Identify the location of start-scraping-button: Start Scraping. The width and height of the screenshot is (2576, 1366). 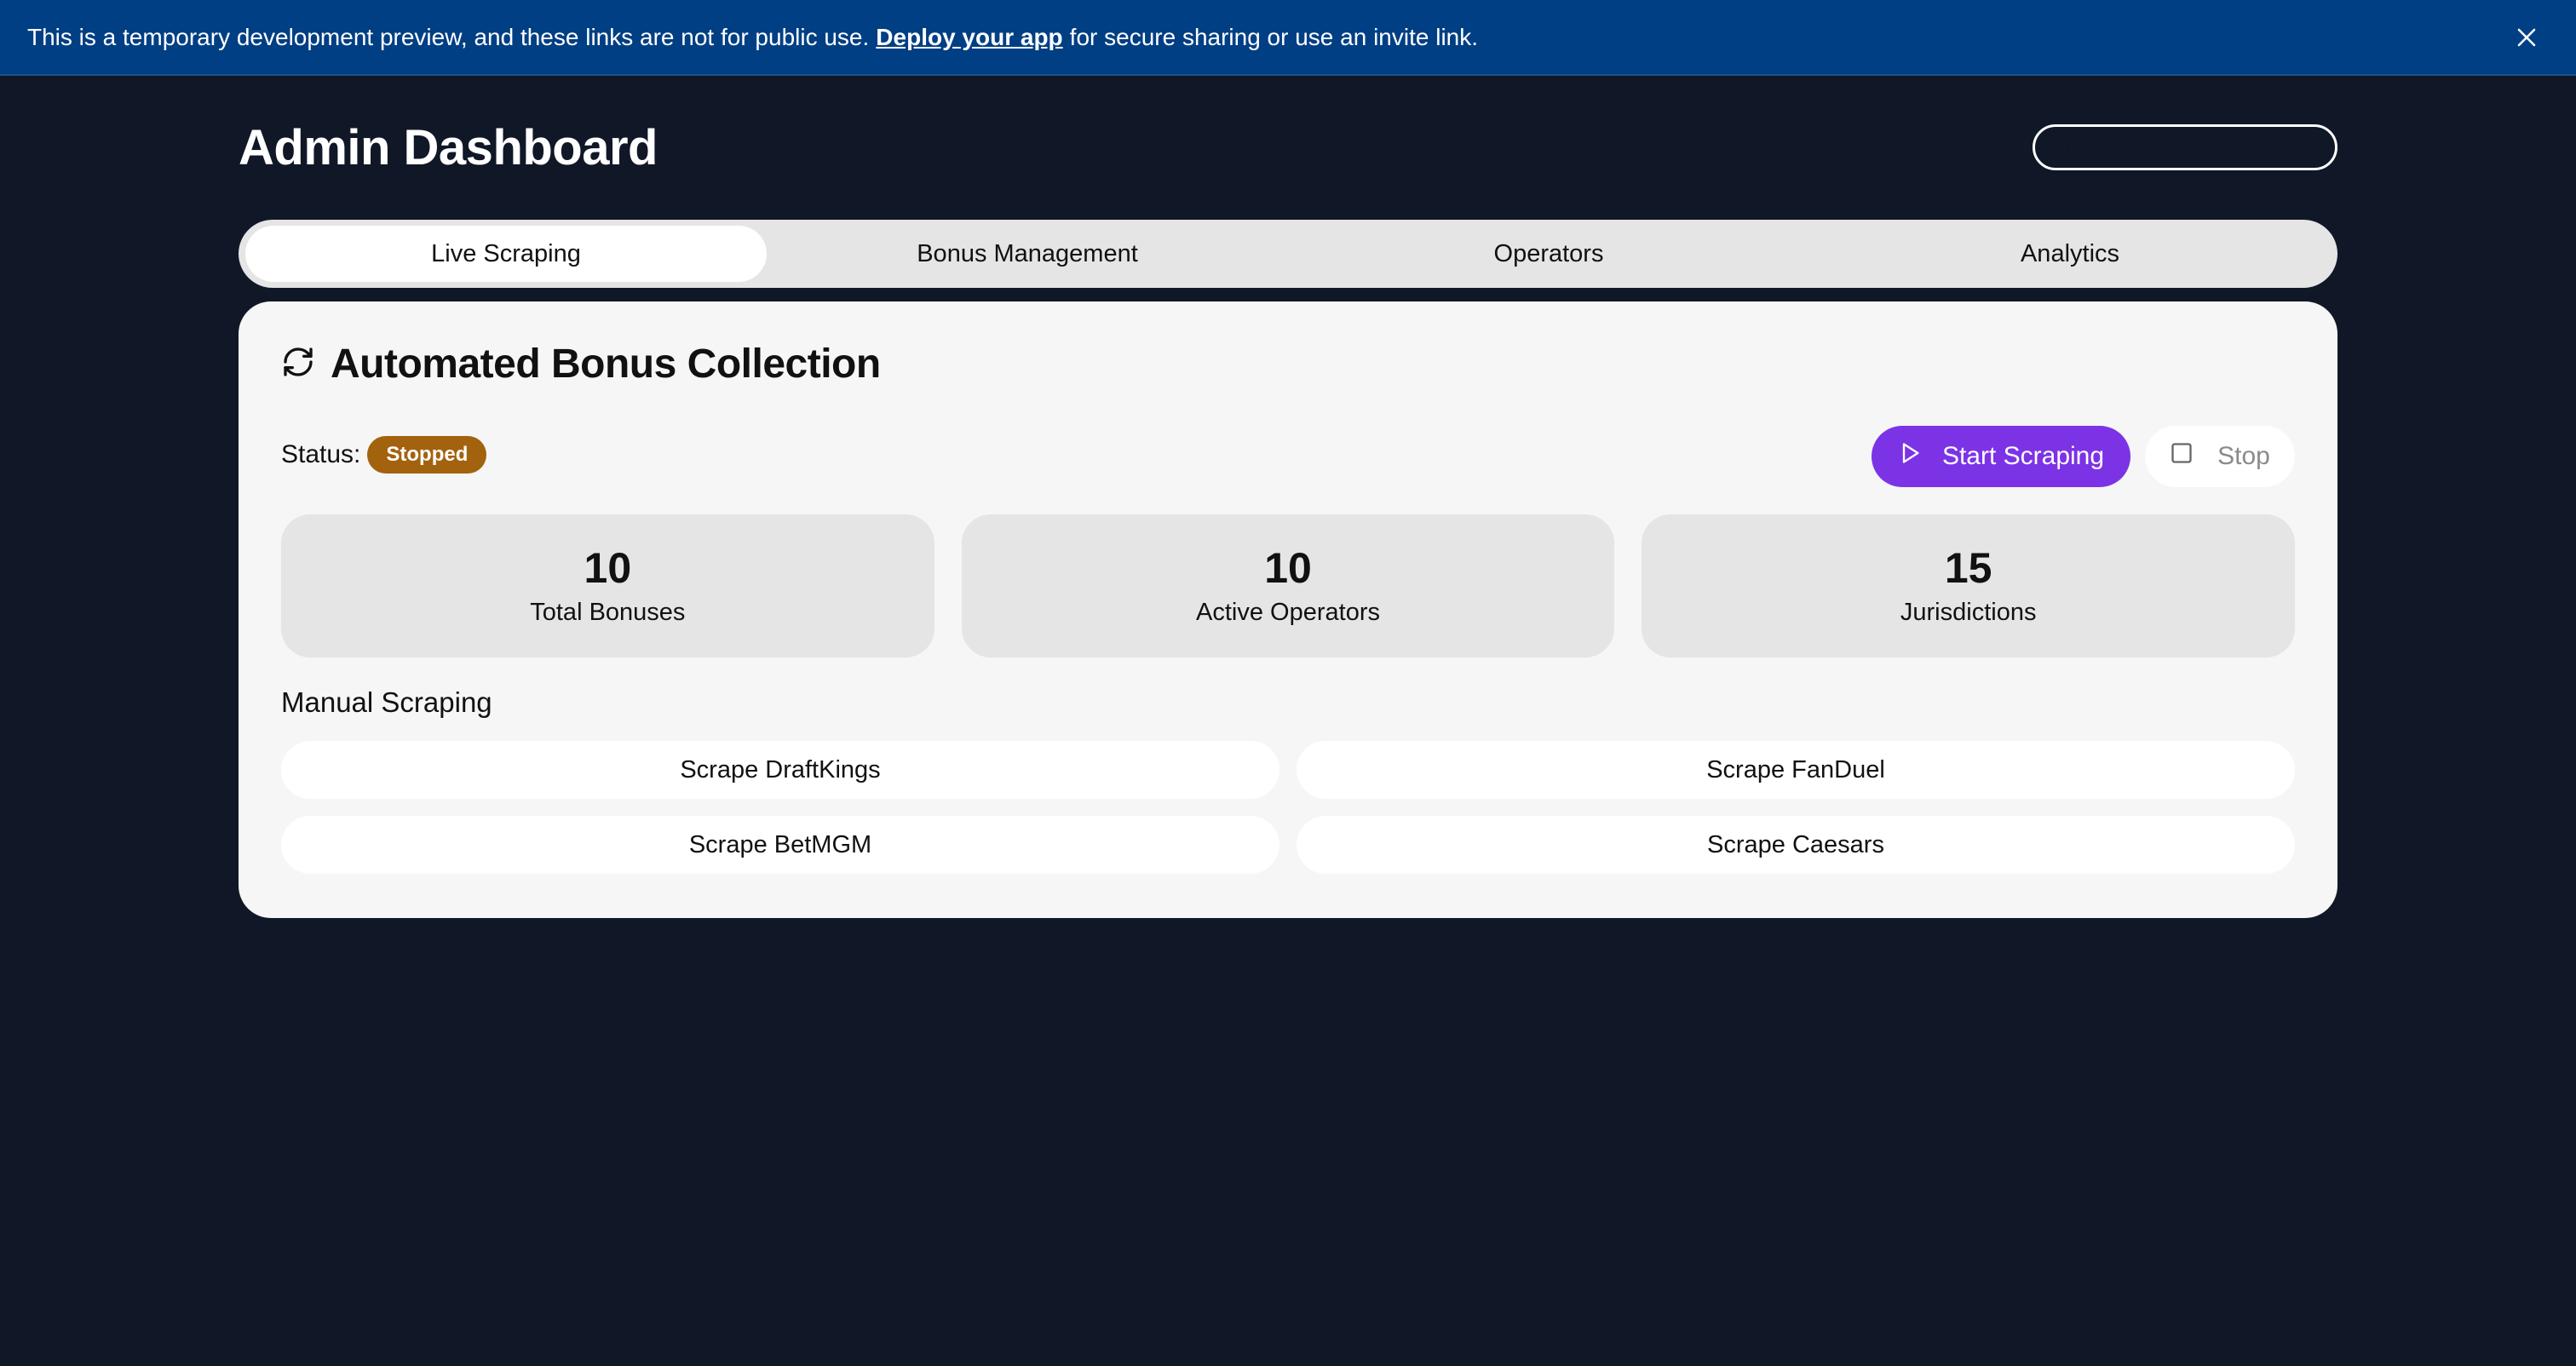
(2001, 457).